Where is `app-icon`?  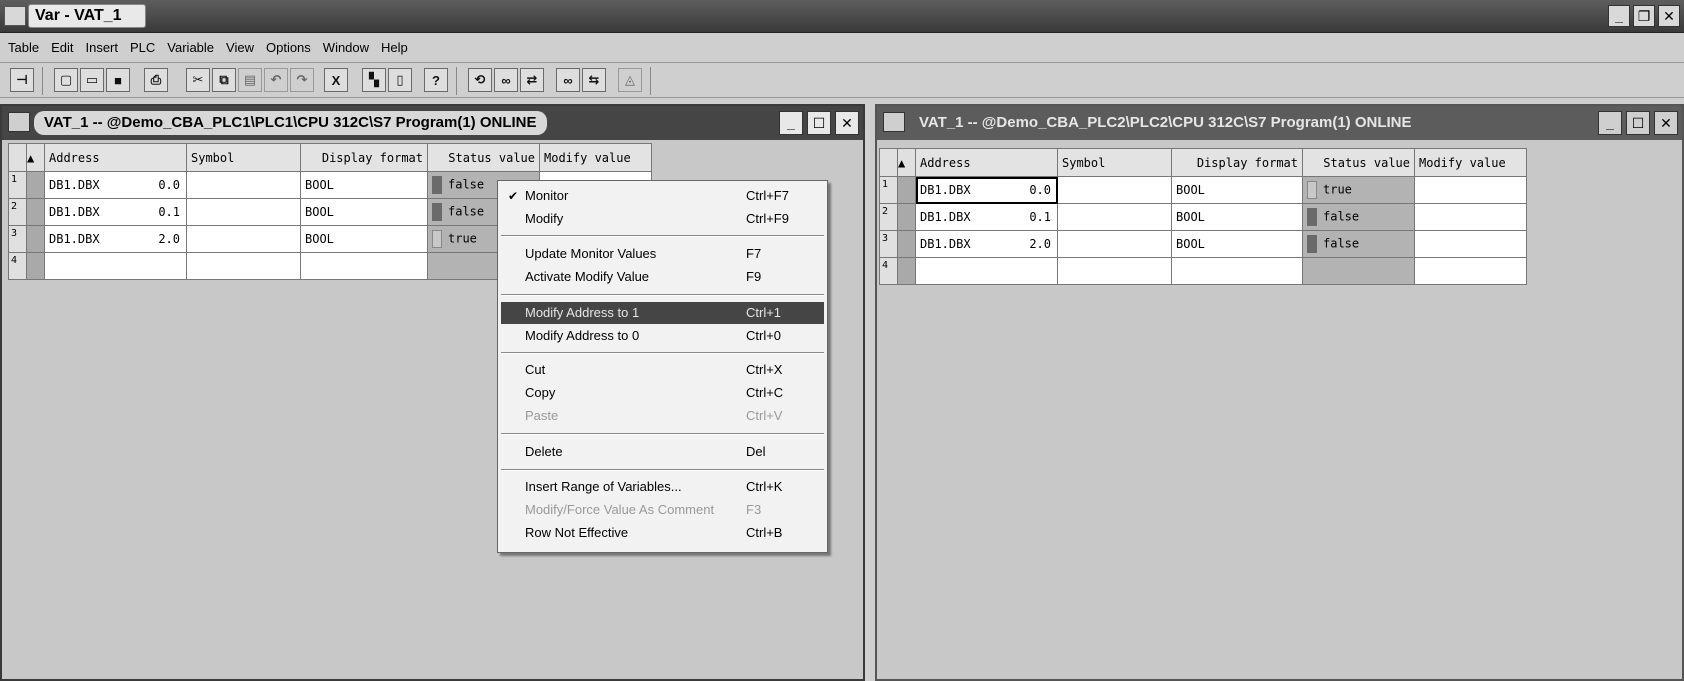 app-icon is located at coordinates (15, 16).